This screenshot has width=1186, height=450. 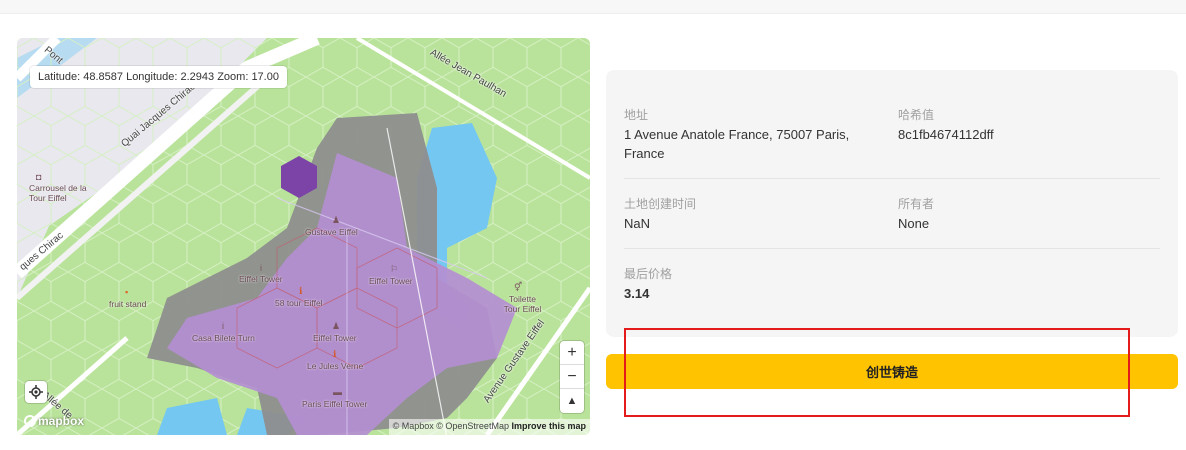 What do you see at coordinates (1023, 125) in the screenshot?
I see `hash-field: 哈希值 8c1fb4674112dff` at bounding box center [1023, 125].